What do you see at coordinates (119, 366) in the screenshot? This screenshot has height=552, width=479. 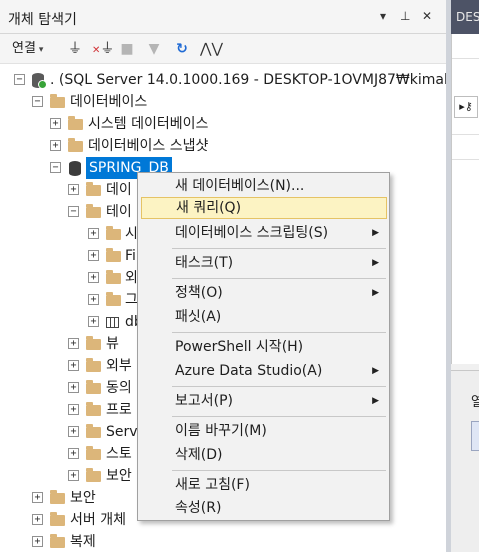 I see `tree-node-label: 외부` at bounding box center [119, 366].